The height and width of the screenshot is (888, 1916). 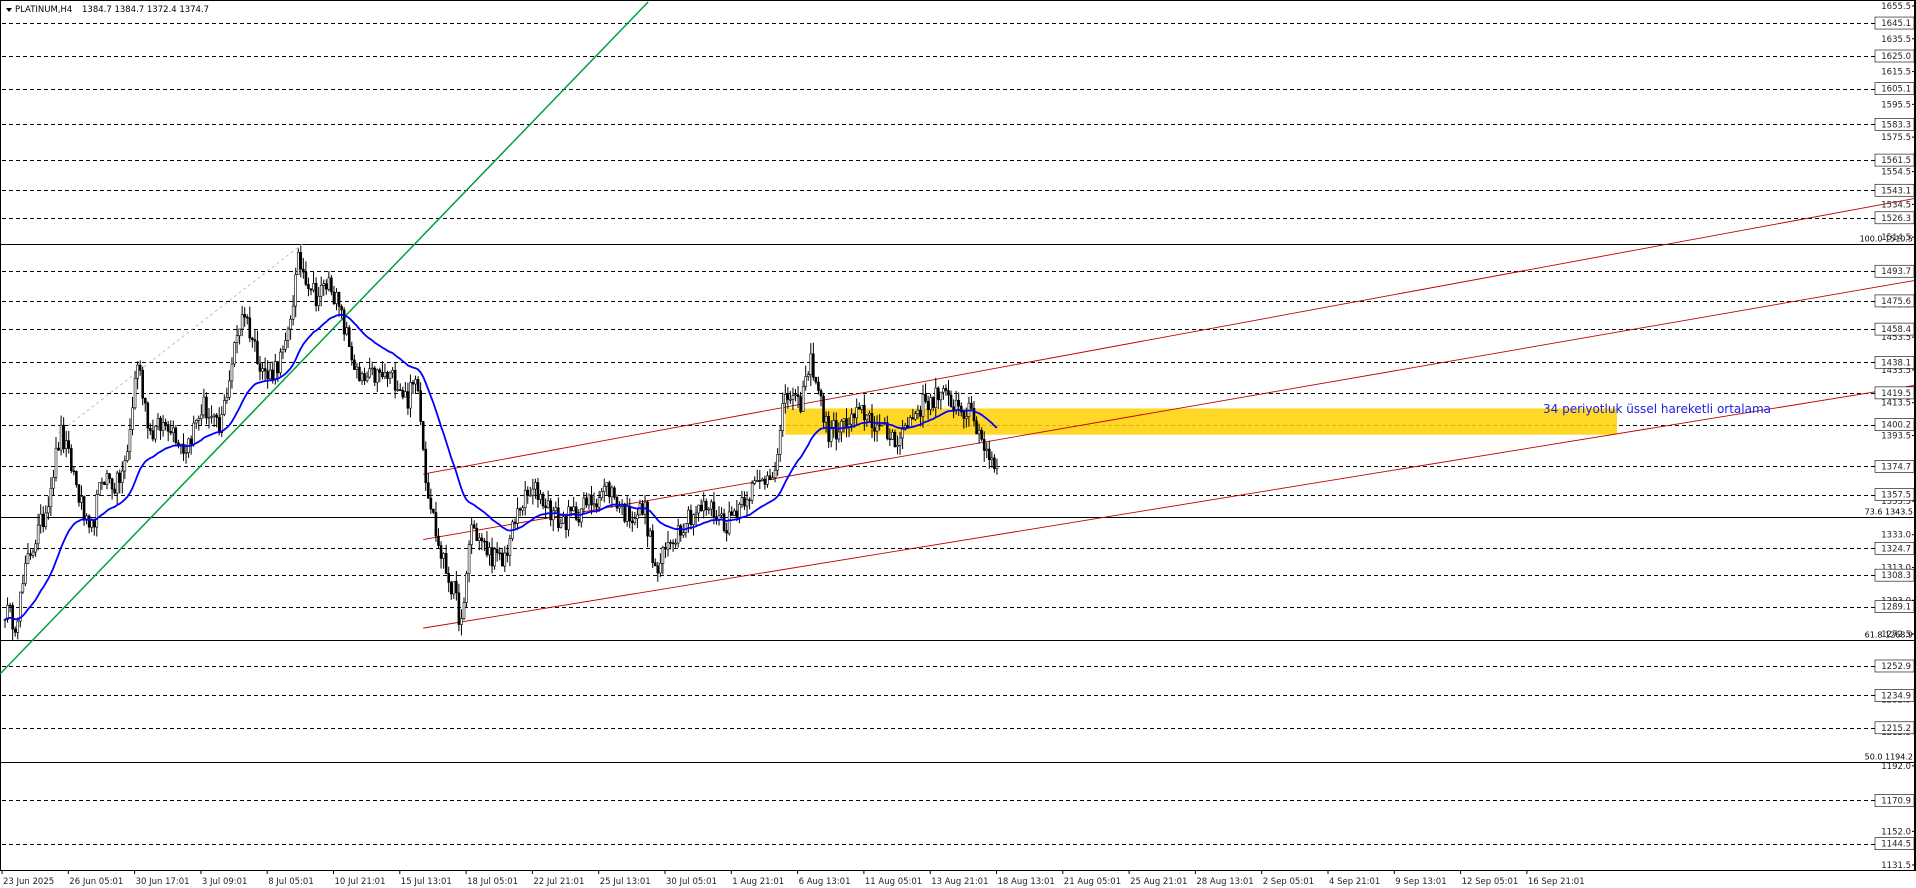 What do you see at coordinates (1896, 238) in the screenshot?
I see `price-tick-7: 1514.5` at bounding box center [1896, 238].